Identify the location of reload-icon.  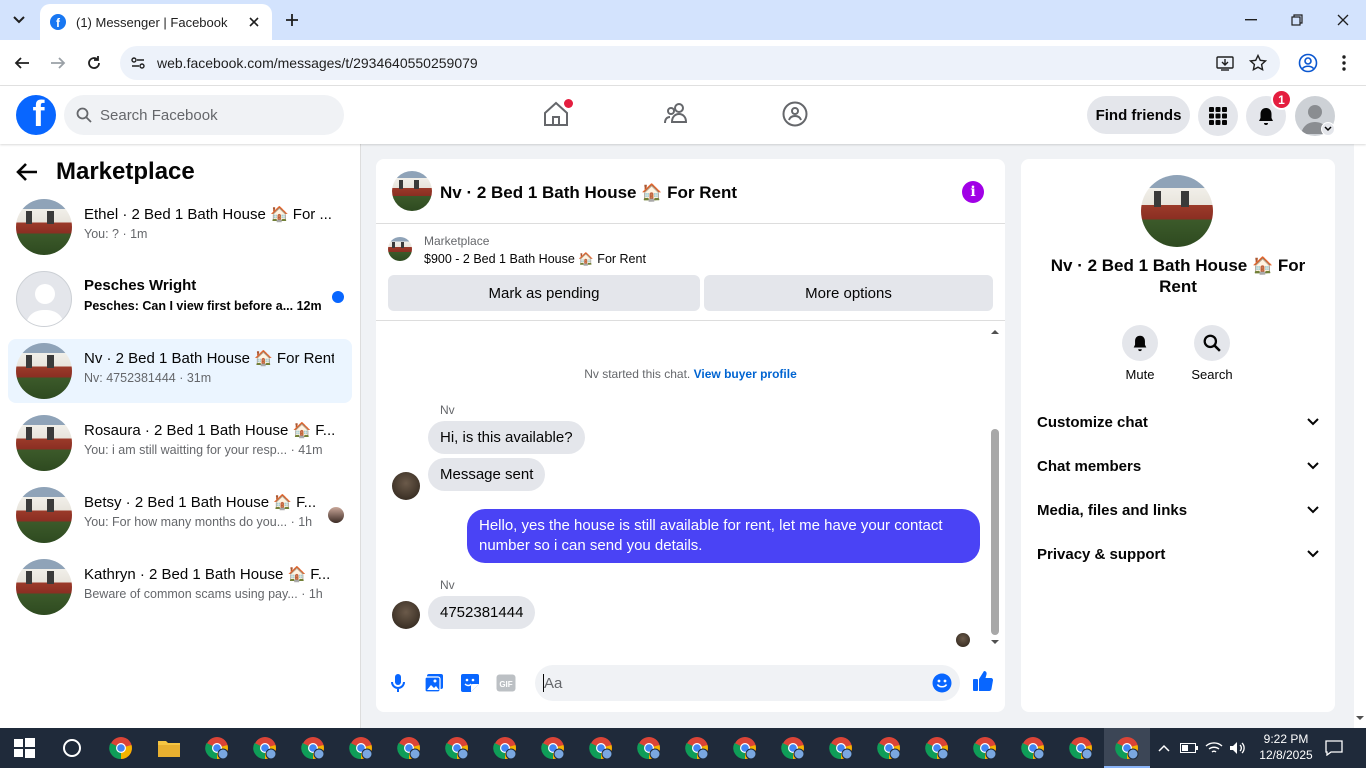
(94, 63).